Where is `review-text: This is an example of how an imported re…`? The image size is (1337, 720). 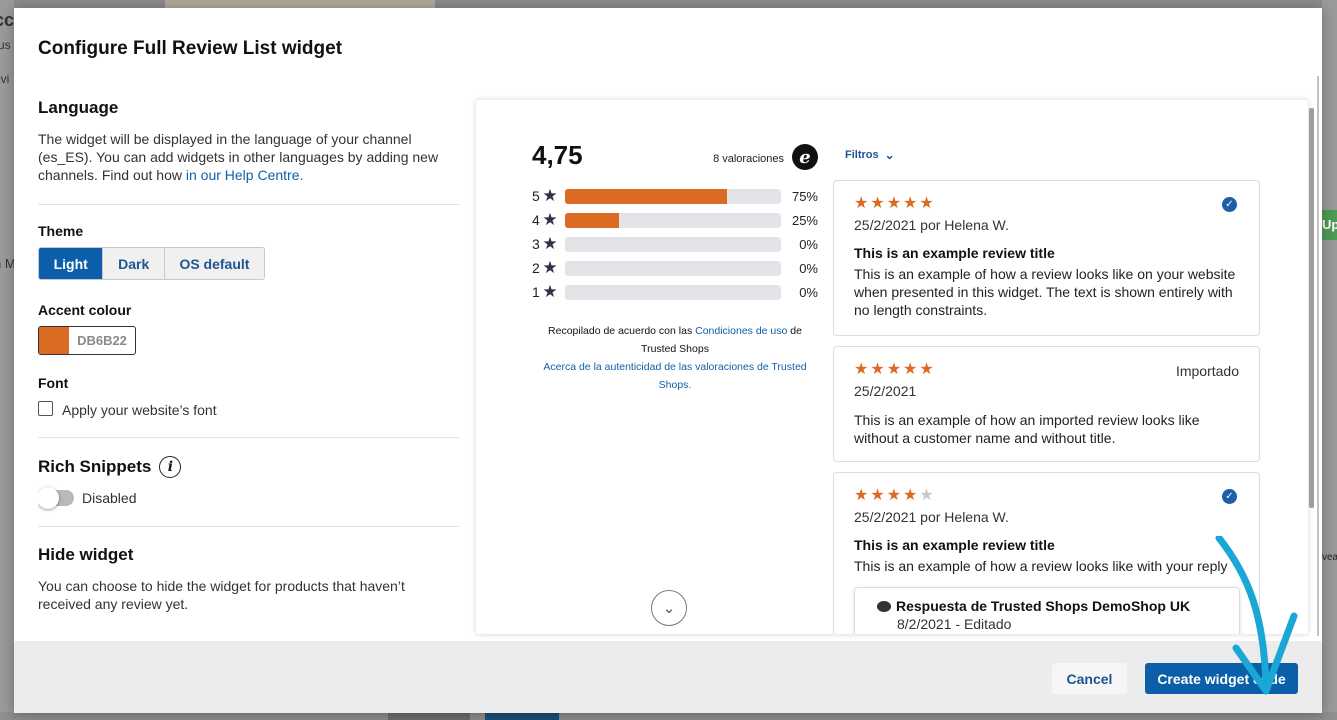 review-text: This is an example of how an imported re… is located at coordinates (1027, 429).